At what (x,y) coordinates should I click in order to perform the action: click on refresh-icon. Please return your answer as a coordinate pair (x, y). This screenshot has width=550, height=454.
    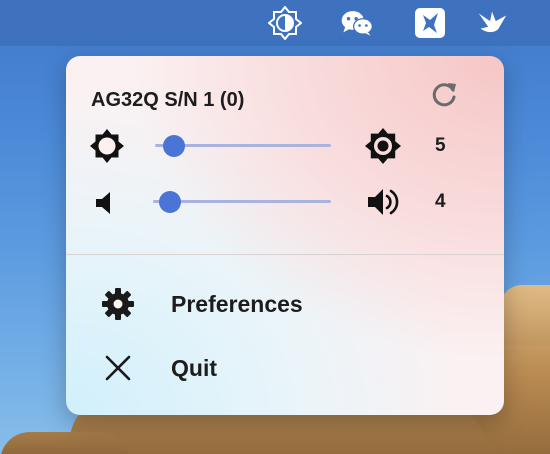
    Looking at the image, I should click on (444, 95).